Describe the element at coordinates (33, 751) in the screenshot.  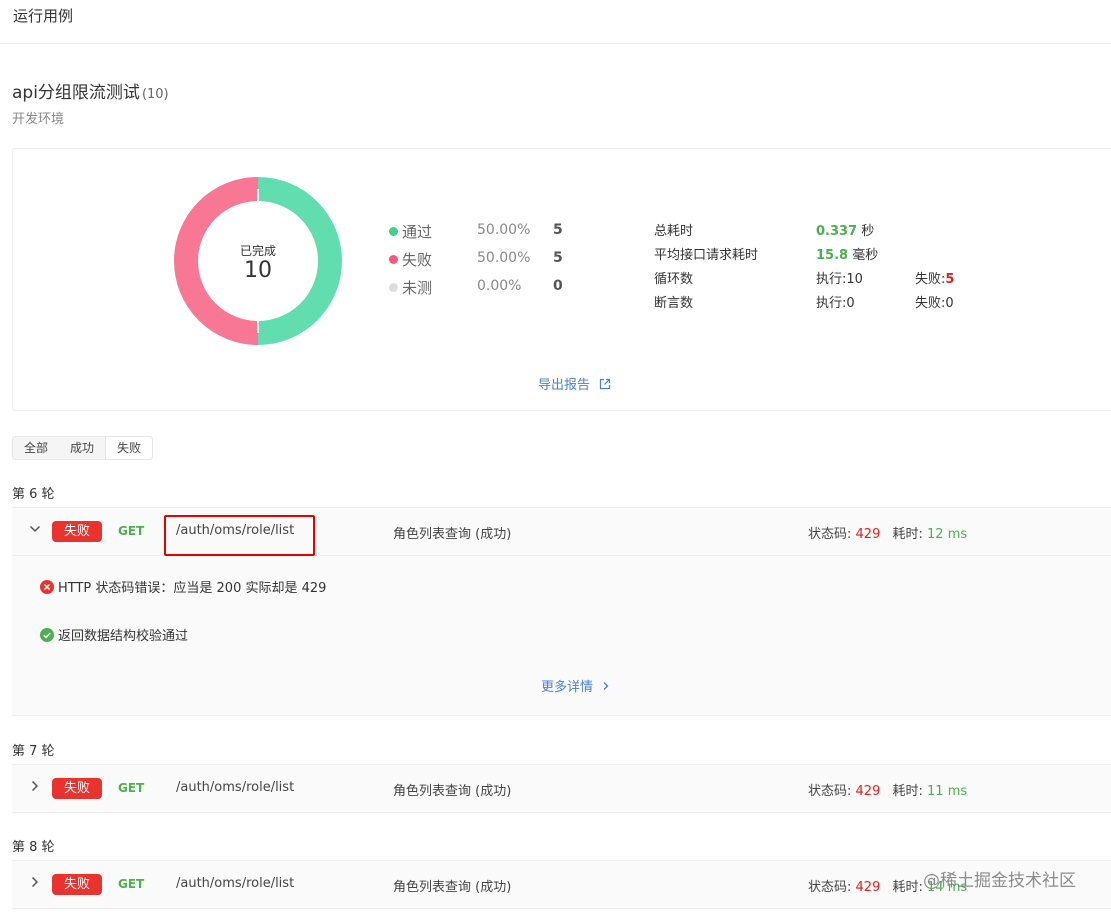
I see `round-label: 第 7 轮` at that location.